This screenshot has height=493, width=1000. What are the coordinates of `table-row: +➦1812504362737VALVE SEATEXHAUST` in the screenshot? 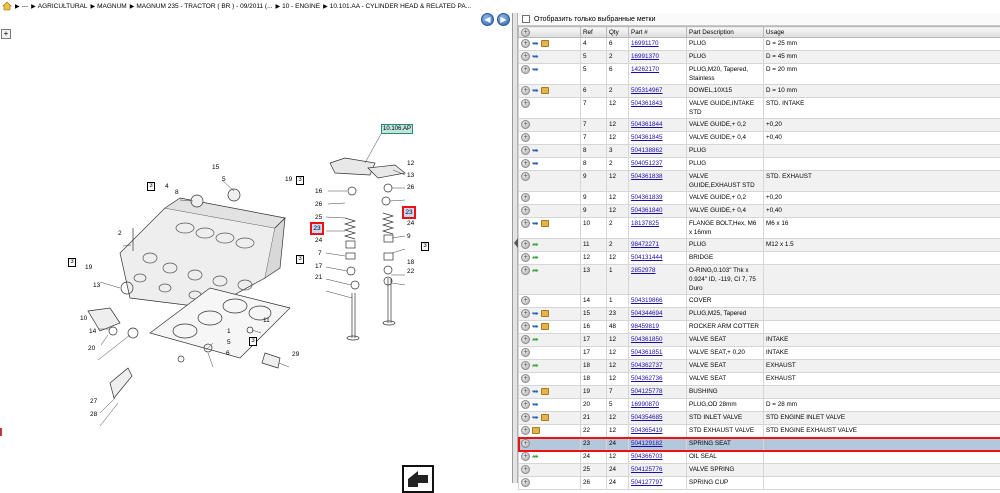 It's located at (759, 366).